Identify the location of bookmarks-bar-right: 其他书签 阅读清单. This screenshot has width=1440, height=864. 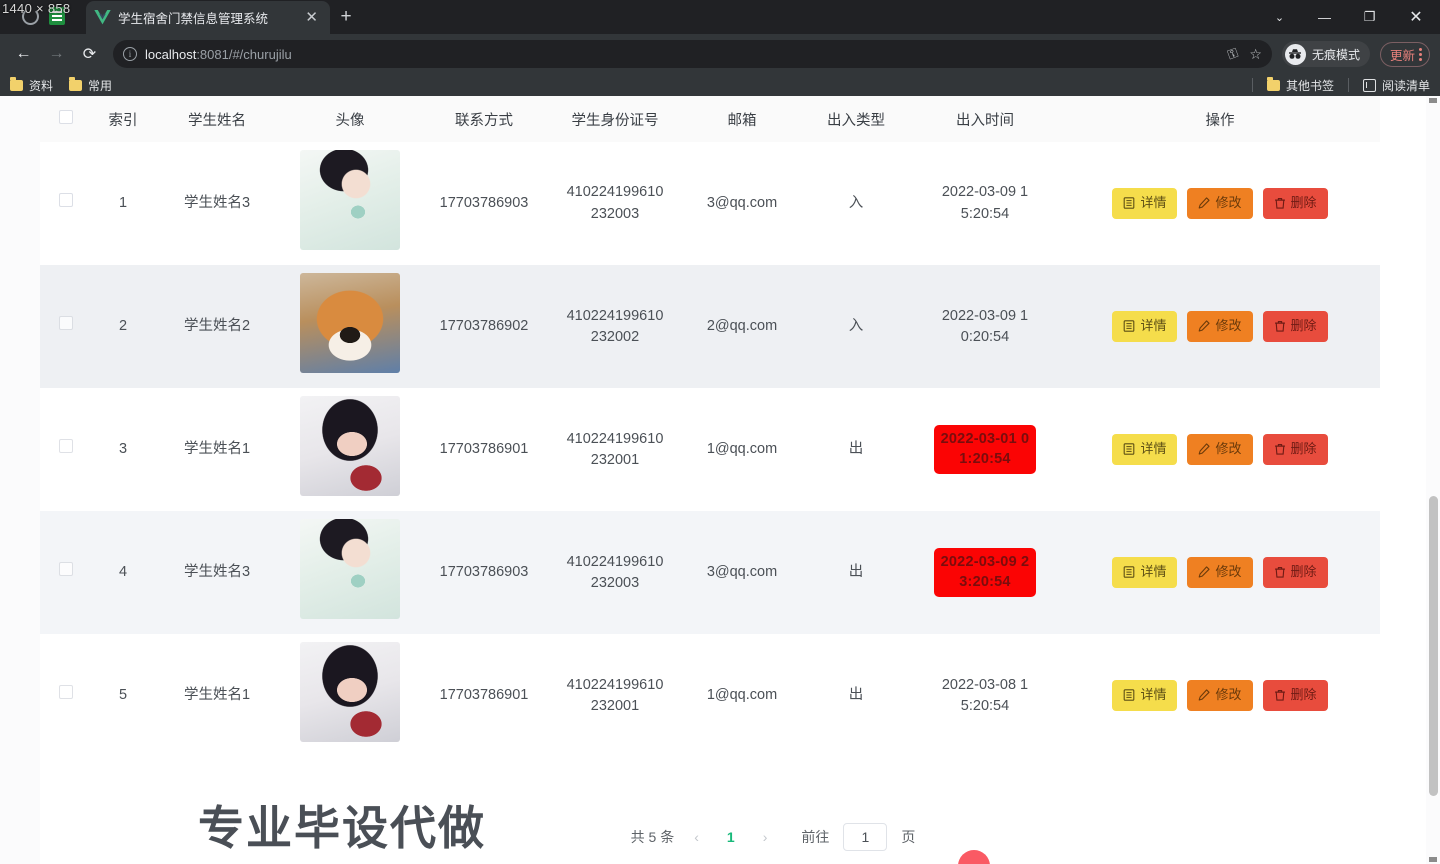
(1340, 85).